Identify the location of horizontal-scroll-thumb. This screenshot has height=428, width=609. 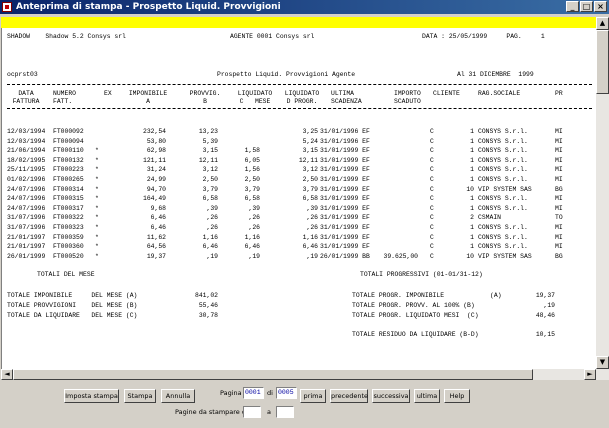
(273, 374).